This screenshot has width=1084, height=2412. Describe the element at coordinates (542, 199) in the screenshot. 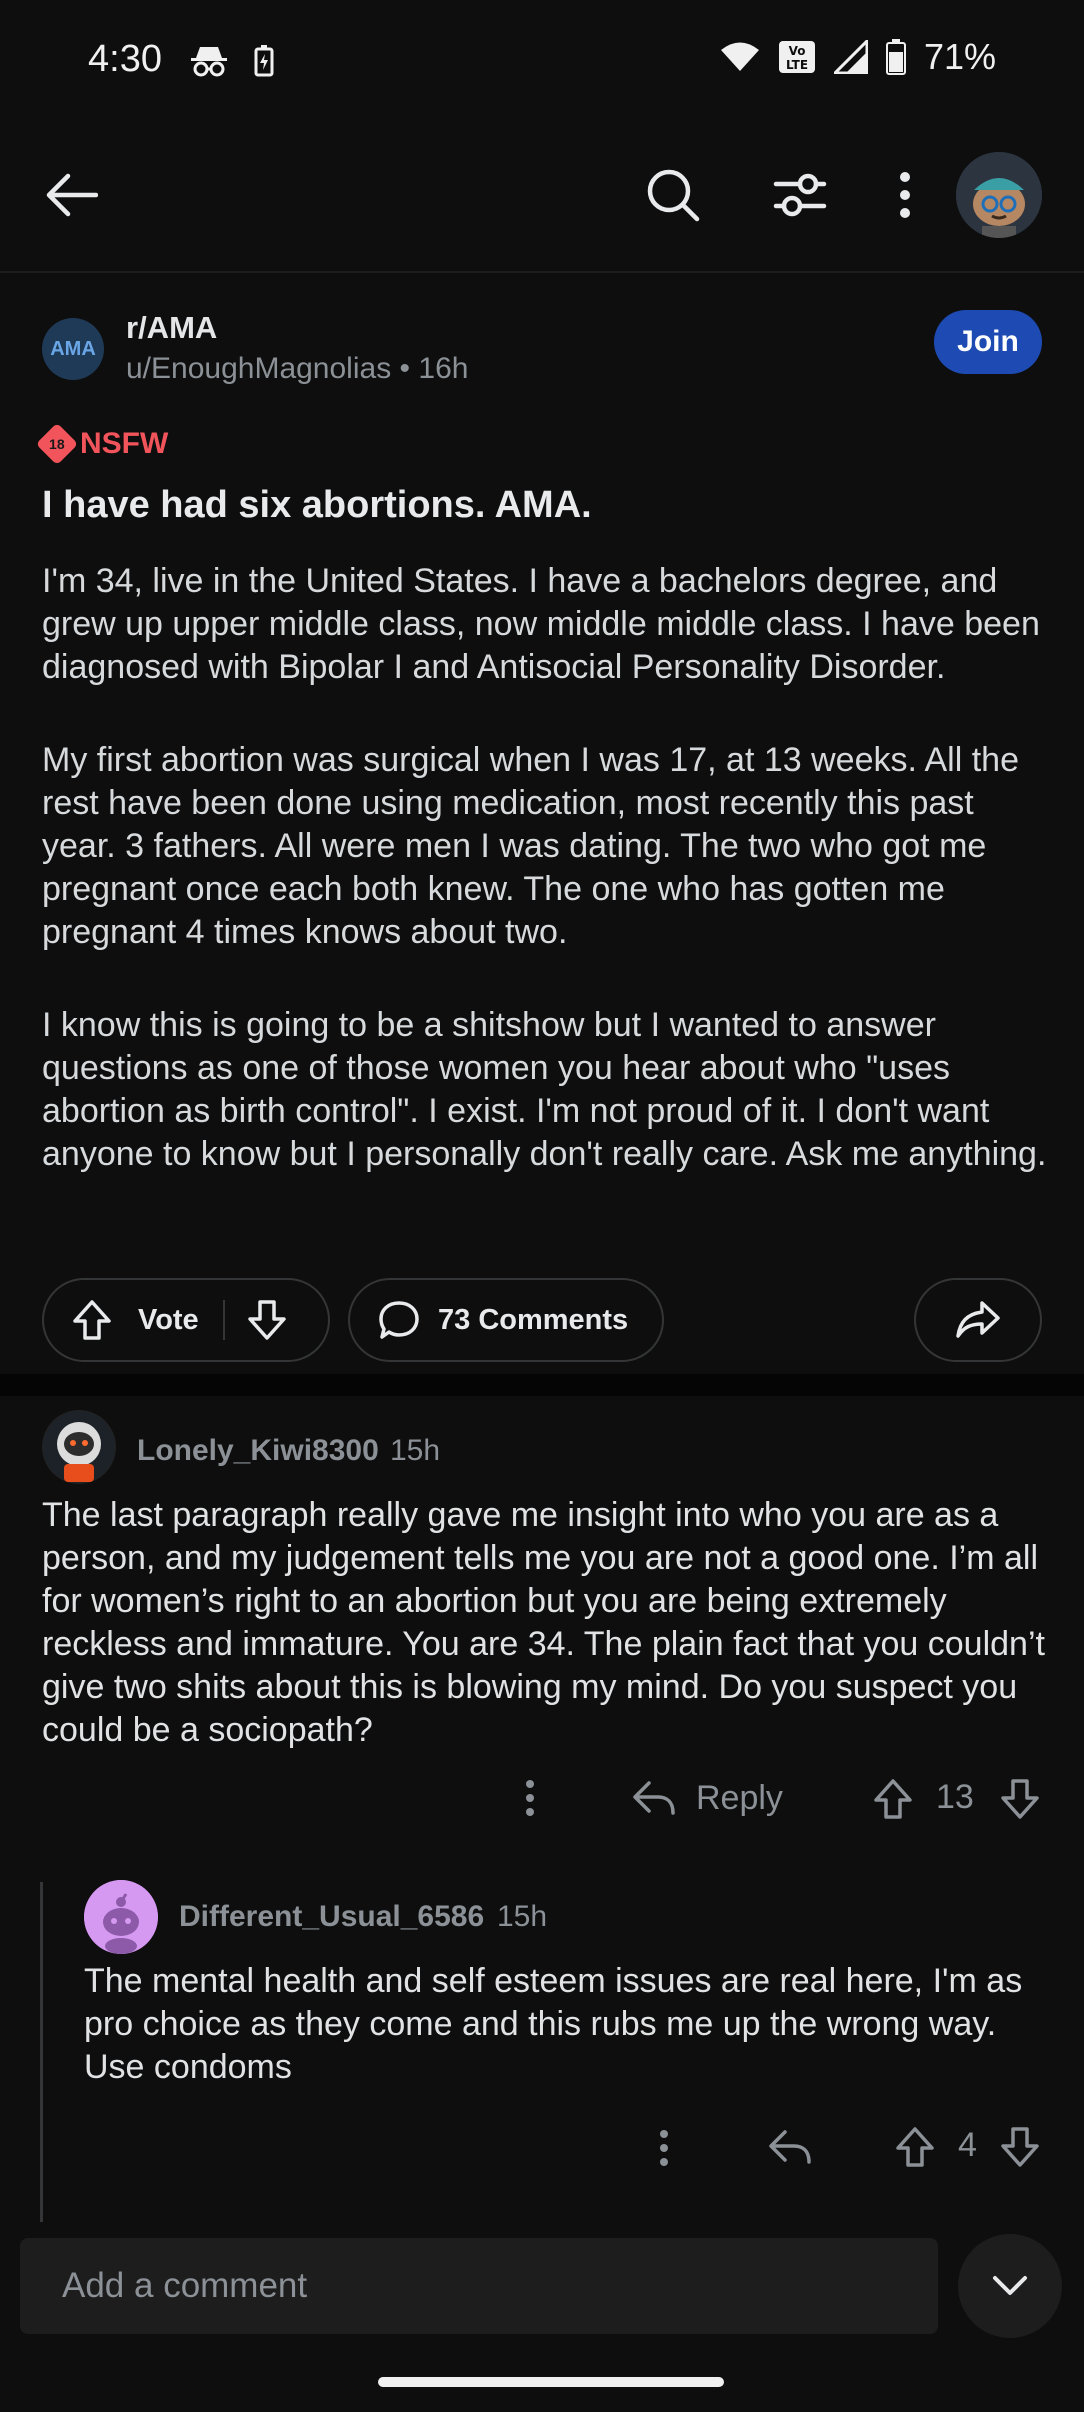

I see `app-bar` at that location.